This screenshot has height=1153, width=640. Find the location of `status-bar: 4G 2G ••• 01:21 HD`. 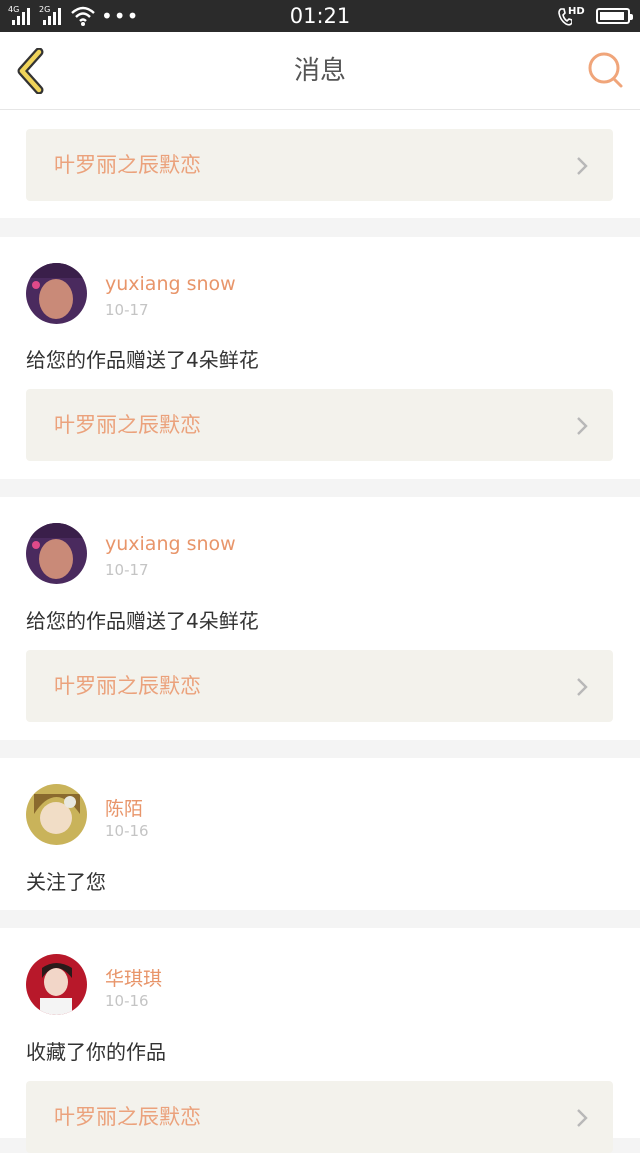

status-bar: 4G 2G ••• 01:21 HD is located at coordinates (320, 16).